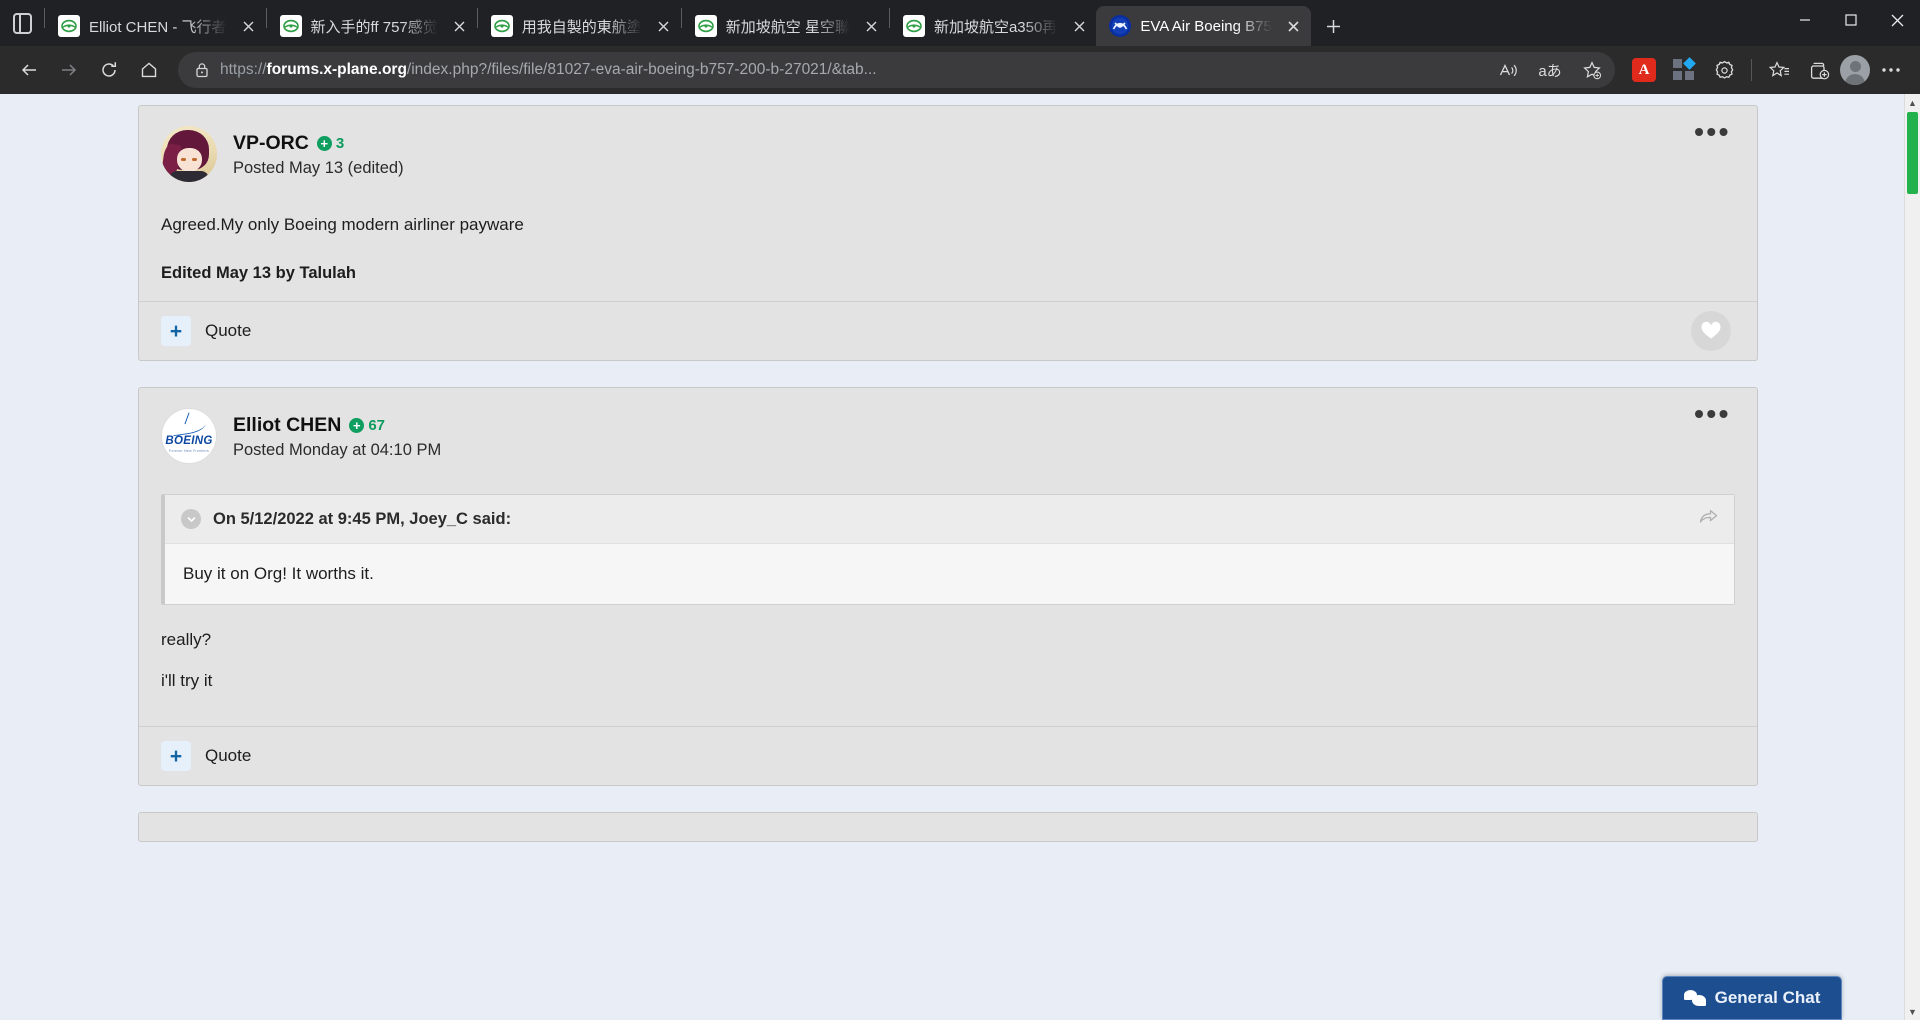 Image resolution: width=1920 pixels, height=1020 pixels. What do you see at coordinates (1855, 66) in the screenshot?
I see `avatar-head` at bounding box center [1855, 66].